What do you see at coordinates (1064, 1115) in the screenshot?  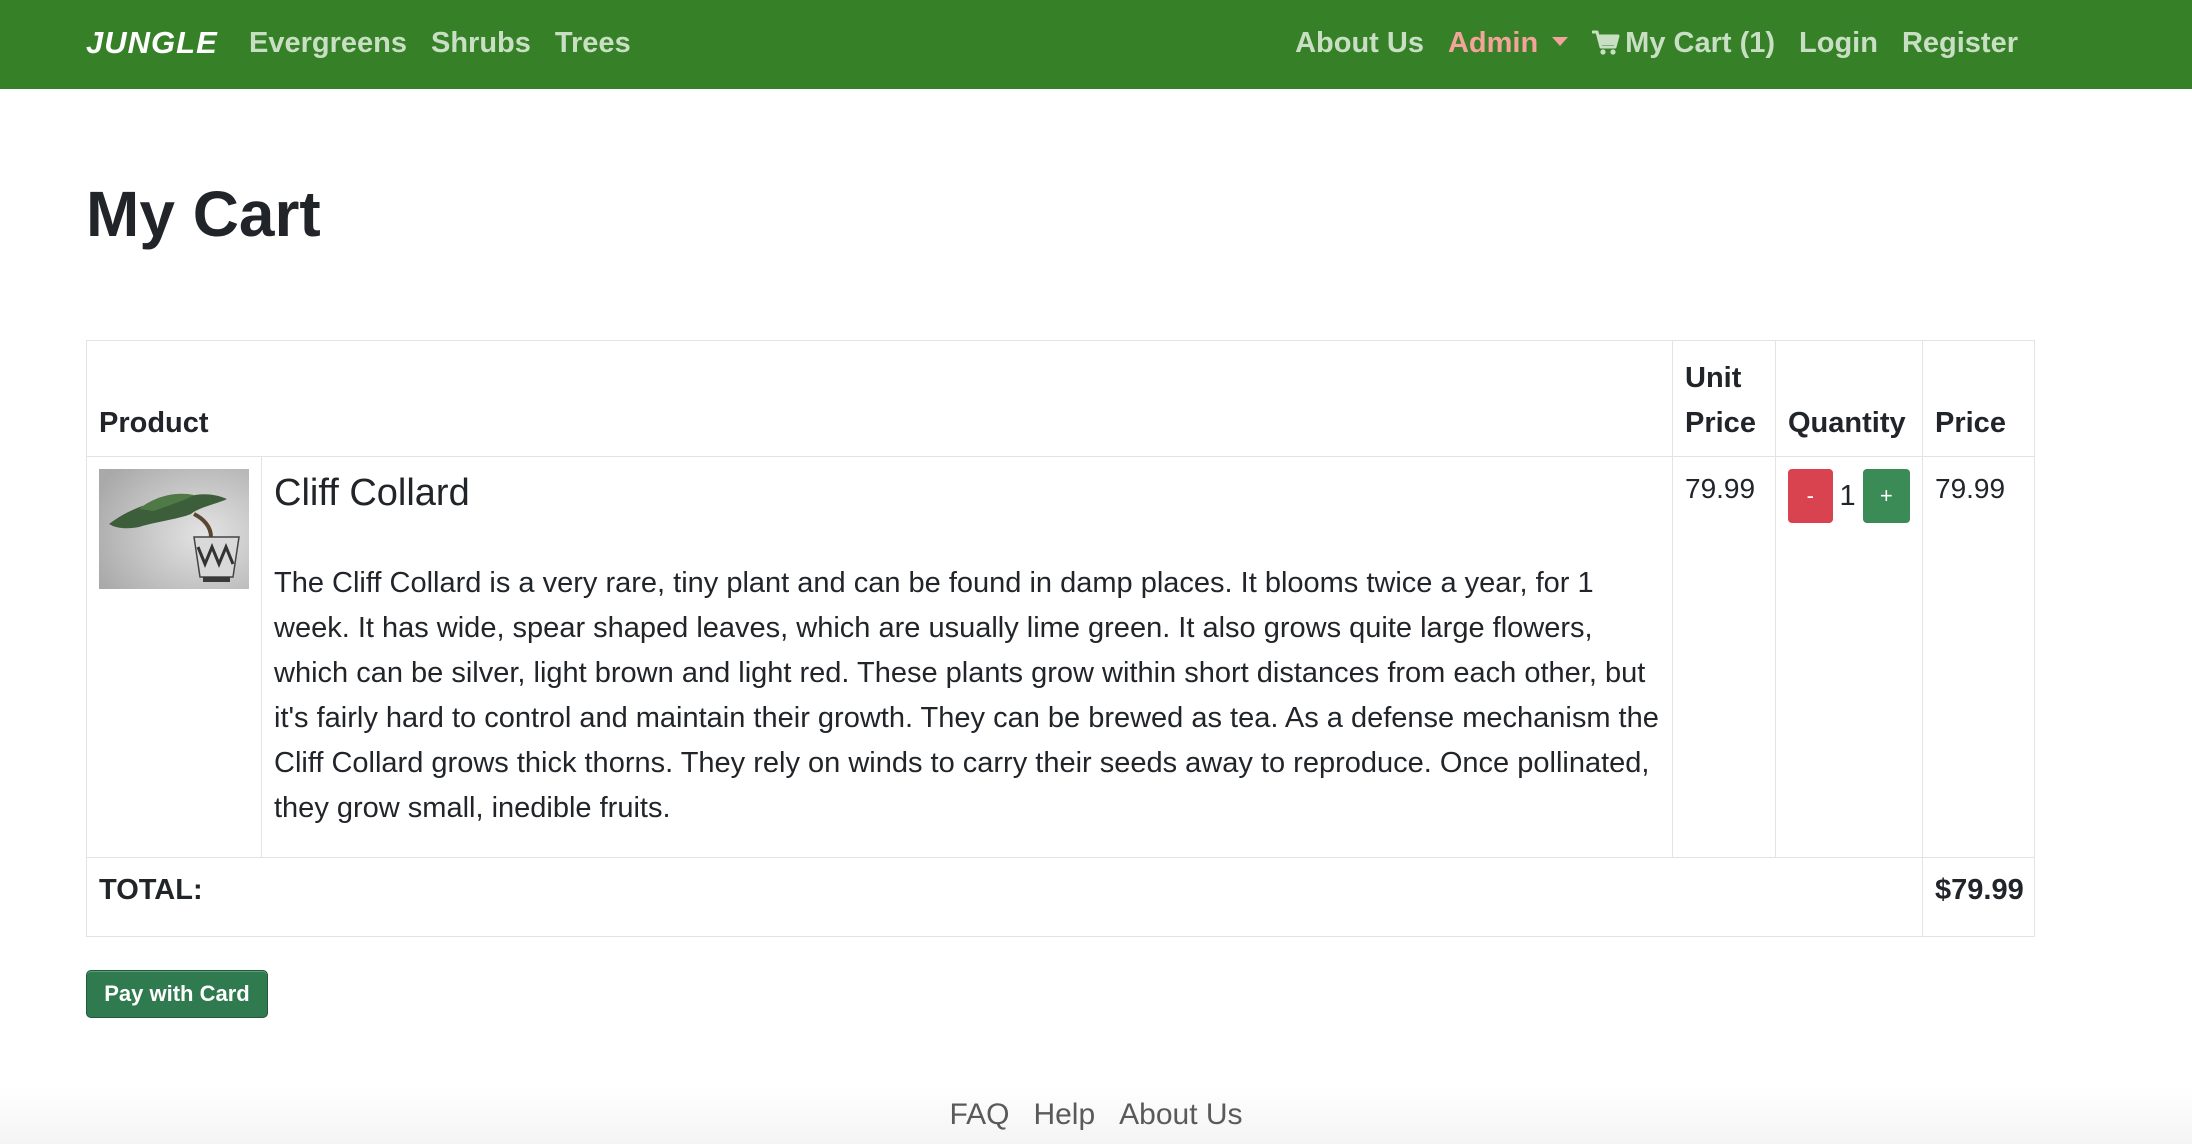 I see `footer-link-help: Help` at bounding box center [1064, 1115].